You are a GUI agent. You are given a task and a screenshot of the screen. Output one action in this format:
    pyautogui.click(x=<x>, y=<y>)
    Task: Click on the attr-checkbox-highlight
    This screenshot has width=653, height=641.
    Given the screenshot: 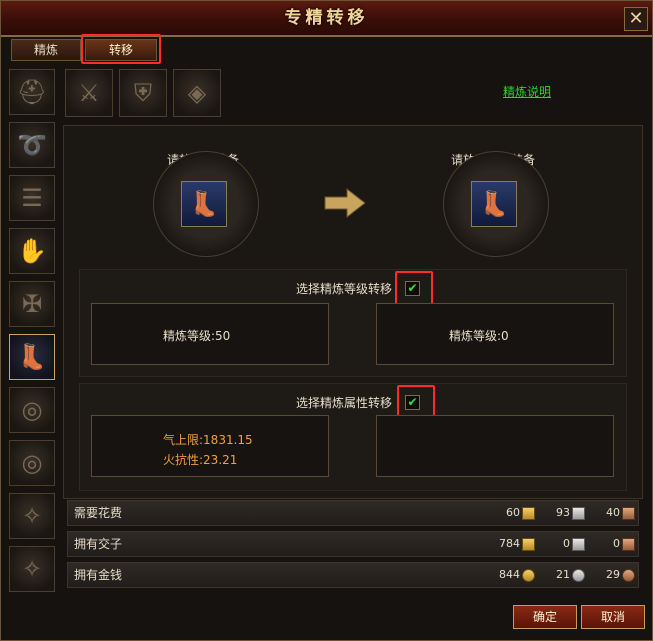 What is the action you would take?
    pyautogui.click(x=416, y=401)
    